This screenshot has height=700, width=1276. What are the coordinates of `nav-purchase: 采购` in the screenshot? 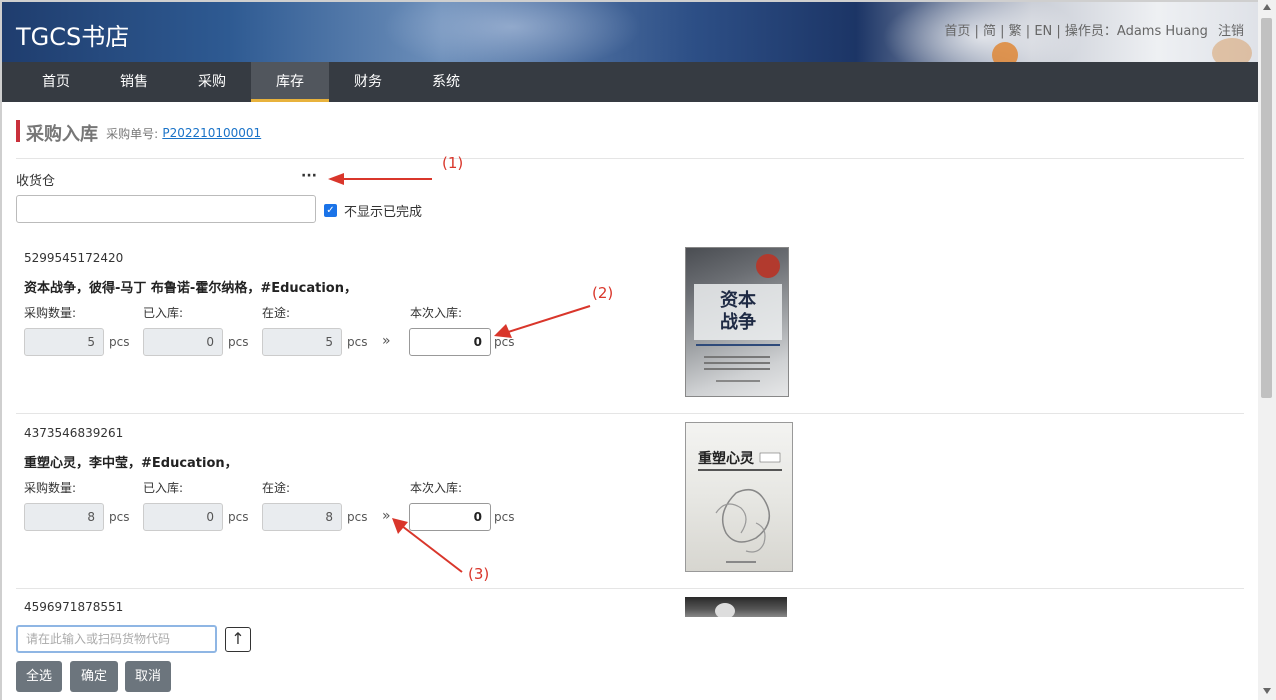 It's located at (212, 82).